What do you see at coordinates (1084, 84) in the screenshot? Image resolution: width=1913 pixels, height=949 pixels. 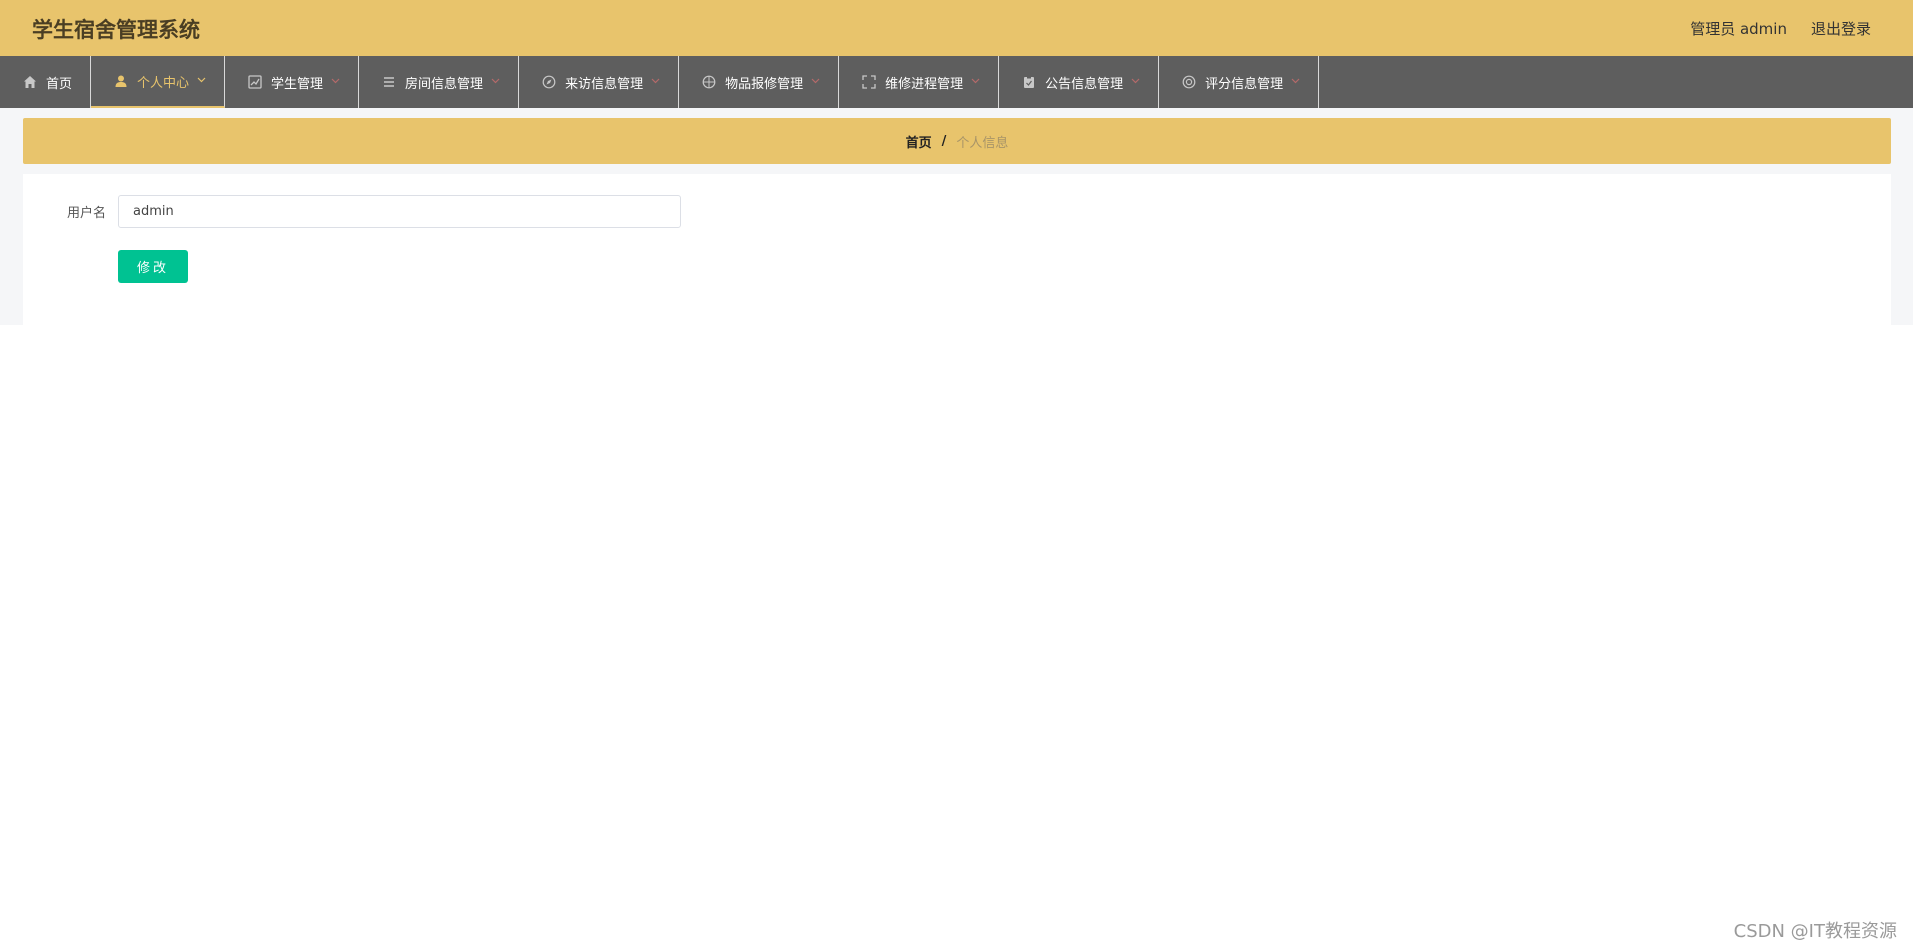 I see `nav-item-label: 公告信息管理` at bounding box center [1084, 84].